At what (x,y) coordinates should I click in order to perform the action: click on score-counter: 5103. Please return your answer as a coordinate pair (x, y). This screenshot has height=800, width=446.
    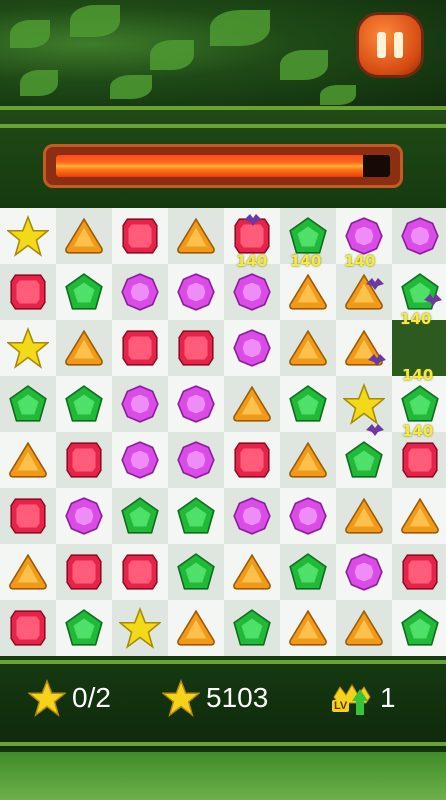
    Looking at the image, I should click on (215, 698).